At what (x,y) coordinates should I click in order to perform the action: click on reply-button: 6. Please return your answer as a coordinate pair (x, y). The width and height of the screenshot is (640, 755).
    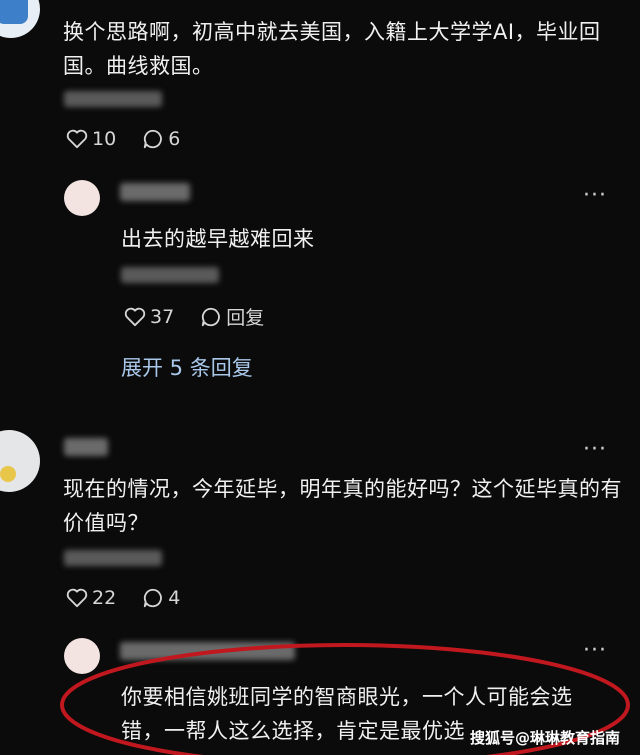
    Looking at the image, I should click on (161, 139).